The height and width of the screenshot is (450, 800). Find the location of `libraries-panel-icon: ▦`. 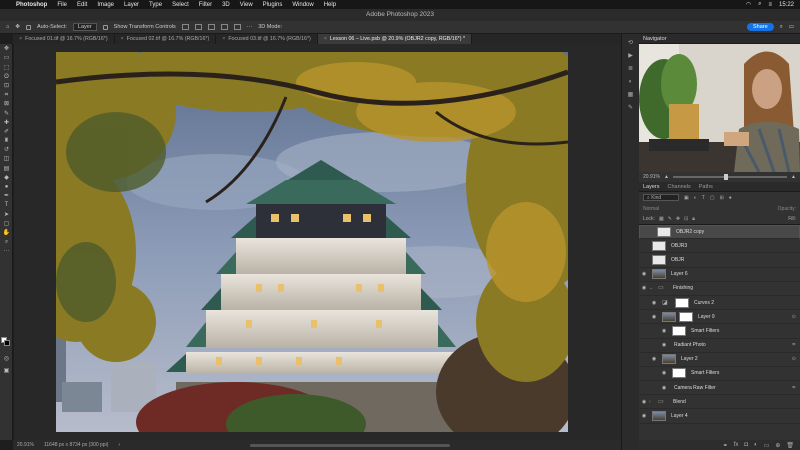

libraries-panel-icon: ▦ is located at coordinates (631, 95).